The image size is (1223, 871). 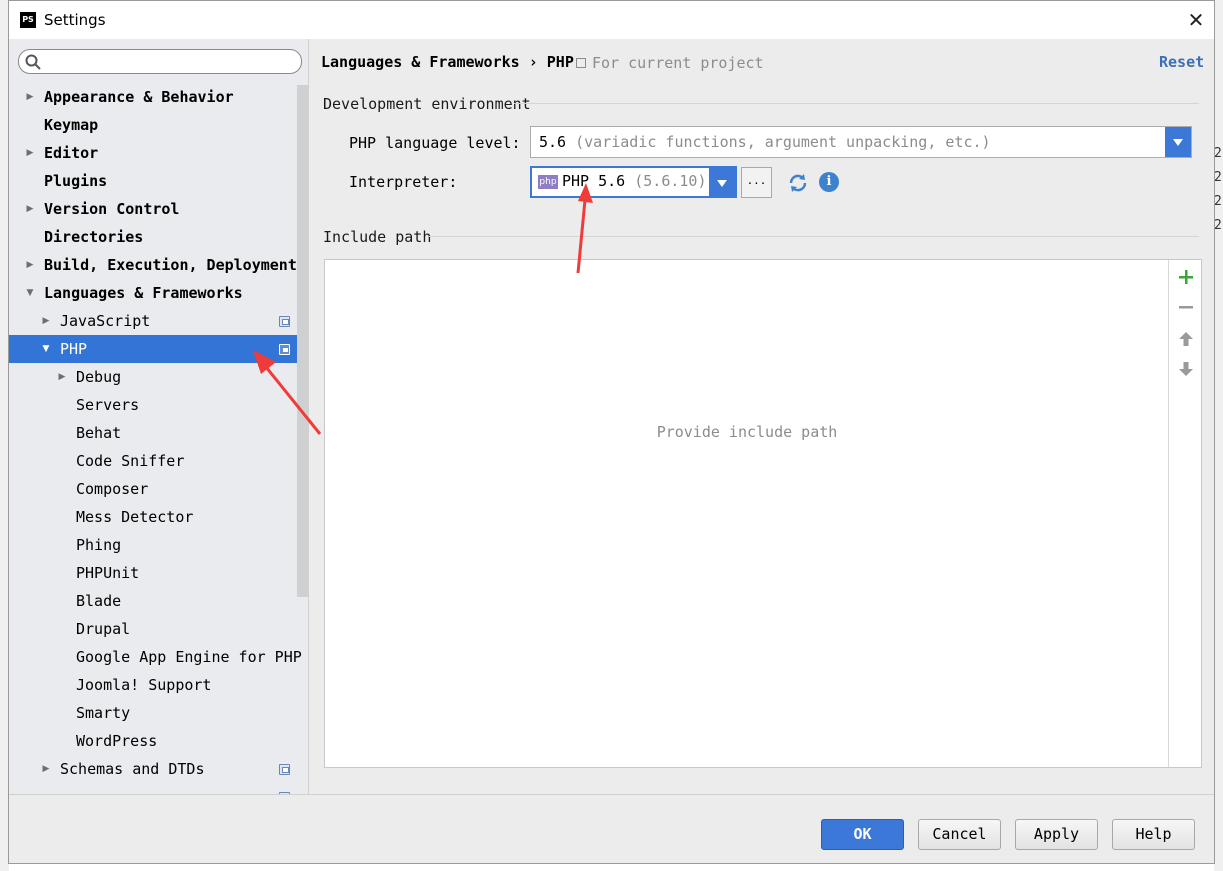 What do you see at coordinates (130, 461) in the screenshot?
I see `sidebar-item-label: Code Sniffer` at bounding box center [130, 461].